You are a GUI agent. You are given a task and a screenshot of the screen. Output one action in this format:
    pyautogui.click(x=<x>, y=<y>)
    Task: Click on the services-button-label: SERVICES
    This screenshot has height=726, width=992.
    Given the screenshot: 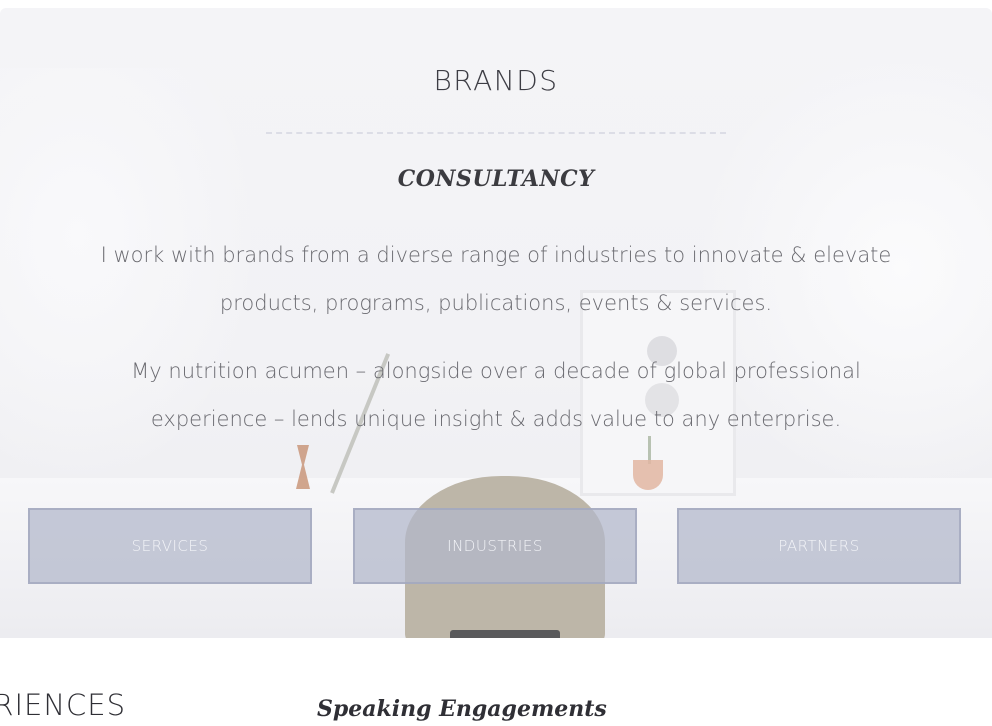 What is the action you would take?
    pyautogui.click(x=170, y=546)
    